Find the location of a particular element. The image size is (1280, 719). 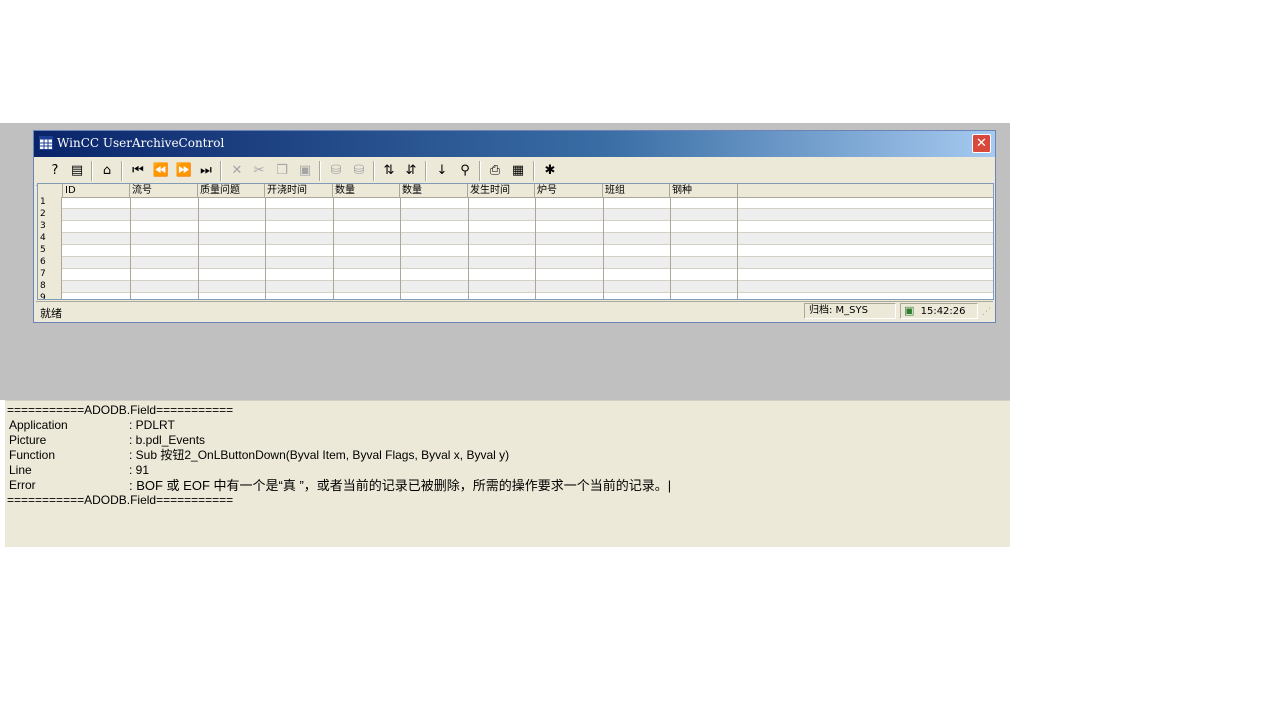

row-number: 6 is located at coordinates (50, 263).